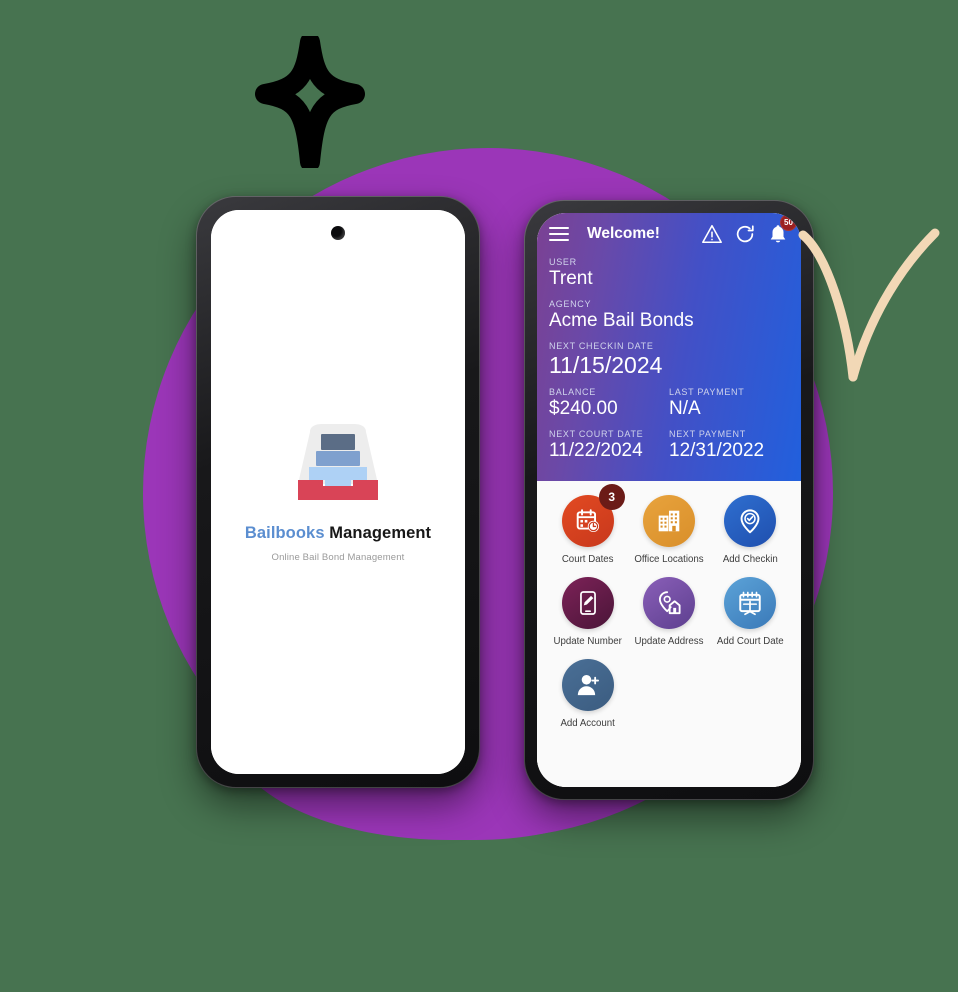 The image size is (958, 992). I want to click on quick-action-tile: Office Locations, so click(668, 529).